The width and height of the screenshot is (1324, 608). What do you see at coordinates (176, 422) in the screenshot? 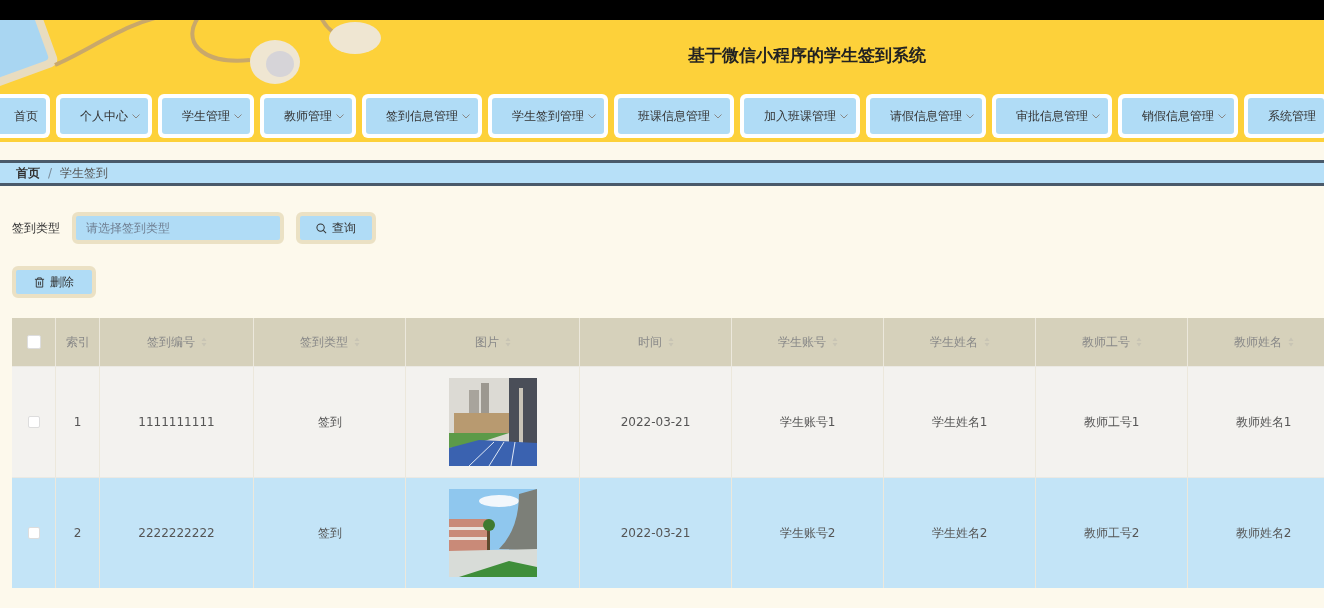
I see `table-cell: 1111111111` at bounding box center [176, 422].